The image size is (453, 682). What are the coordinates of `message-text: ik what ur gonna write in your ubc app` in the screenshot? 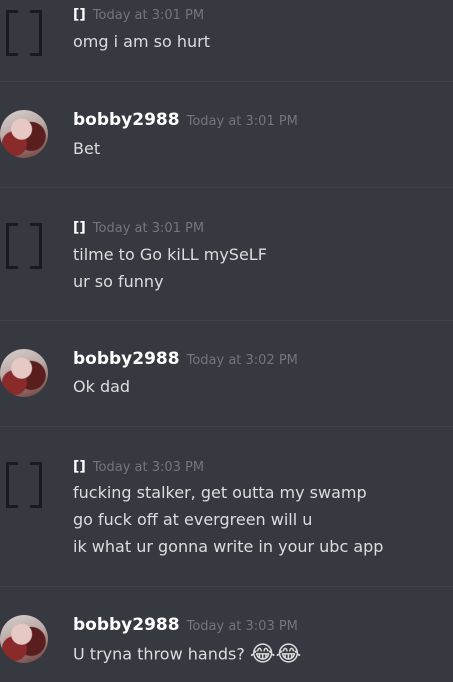 It's located at (228, 546).